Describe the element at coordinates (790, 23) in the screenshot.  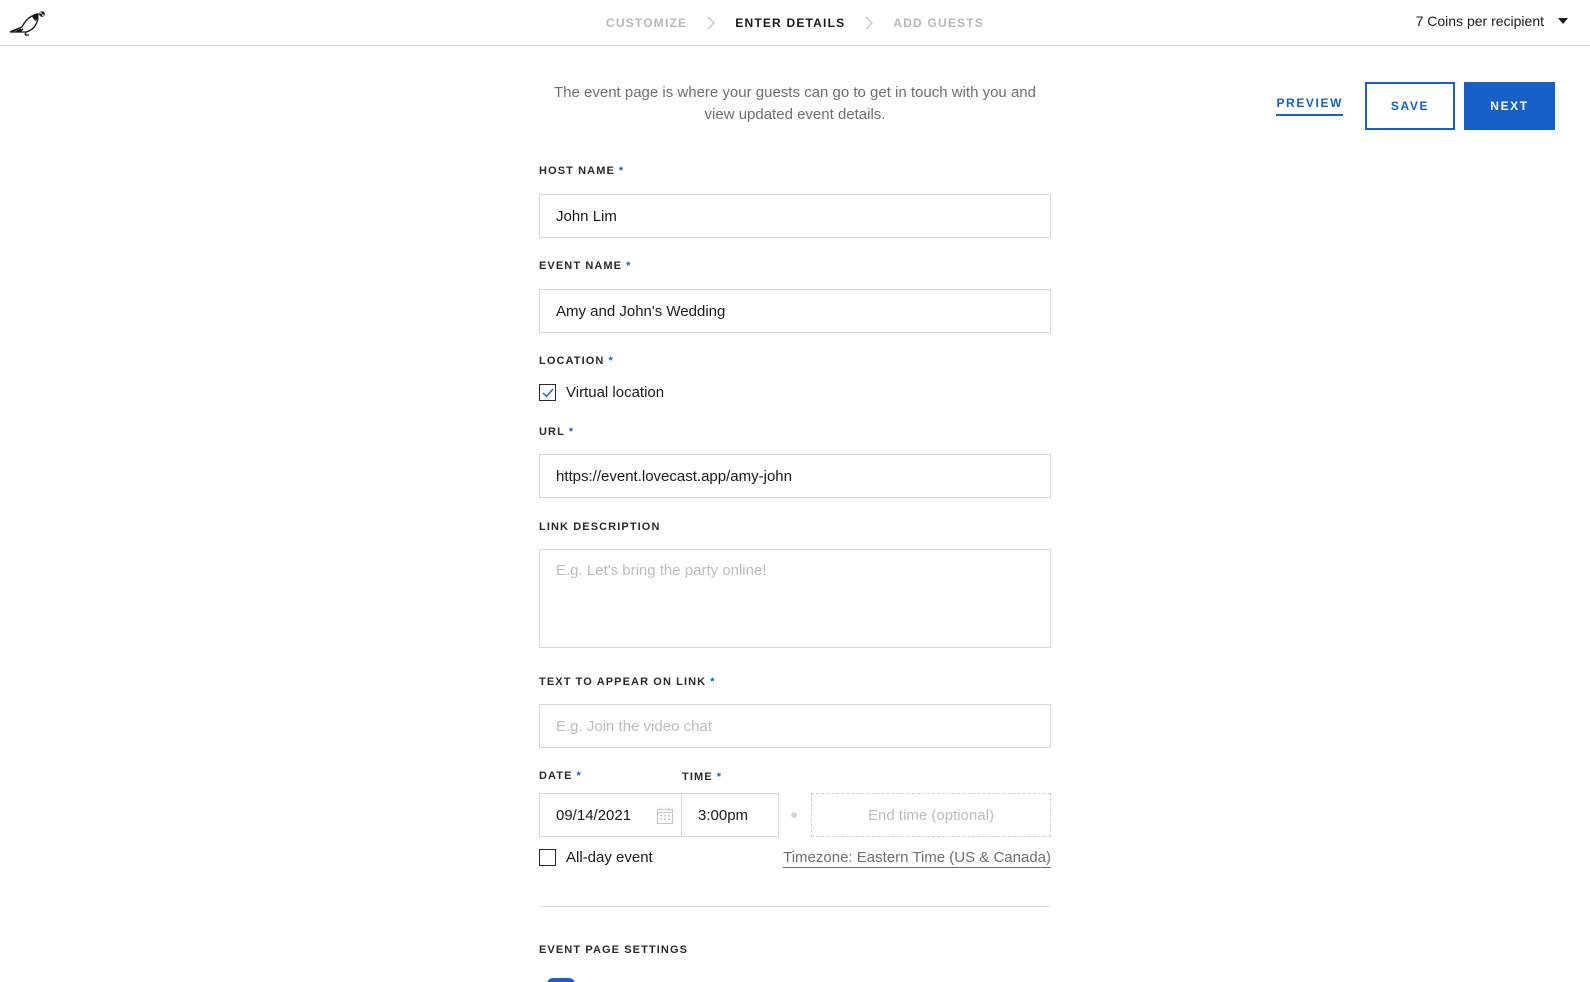
I see `step-enter-details: ENTER DETAILS` at that location.